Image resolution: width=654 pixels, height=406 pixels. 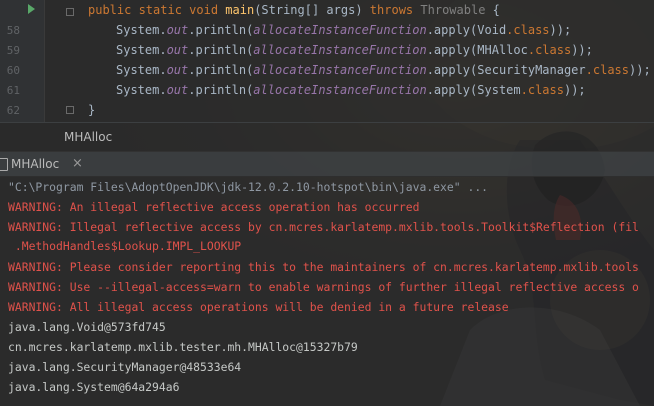 What do you see at coordinates (4, 164) in the screenshot?
I see `run-config-icon` at bounding box center [4, 164].